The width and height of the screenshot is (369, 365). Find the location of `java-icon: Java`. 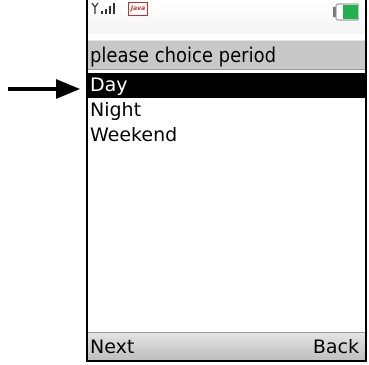

java-icon: Java is located at coordinates (138, 9).